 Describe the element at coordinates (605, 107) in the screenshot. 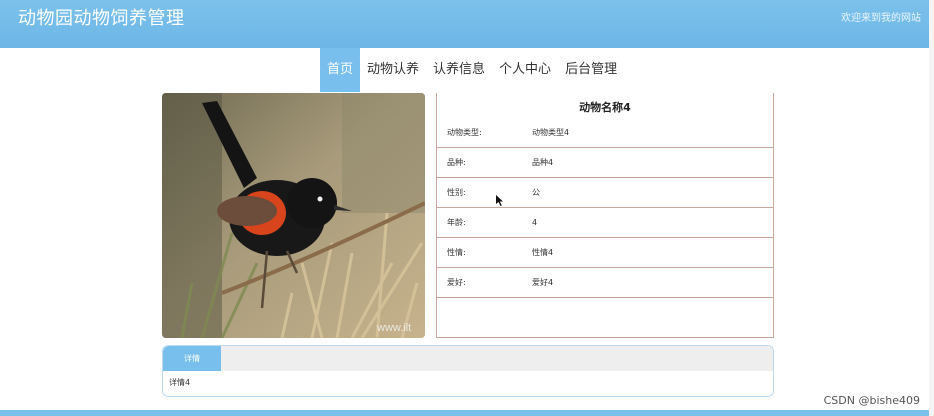

I see `animal-name: 动物名称4` at that location.